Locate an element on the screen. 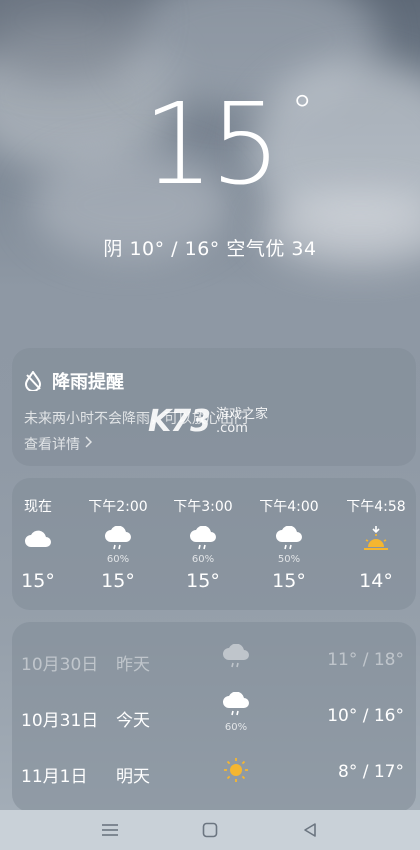  watermark: K73 游戏之家 .com is located at coordinates (208, 421).